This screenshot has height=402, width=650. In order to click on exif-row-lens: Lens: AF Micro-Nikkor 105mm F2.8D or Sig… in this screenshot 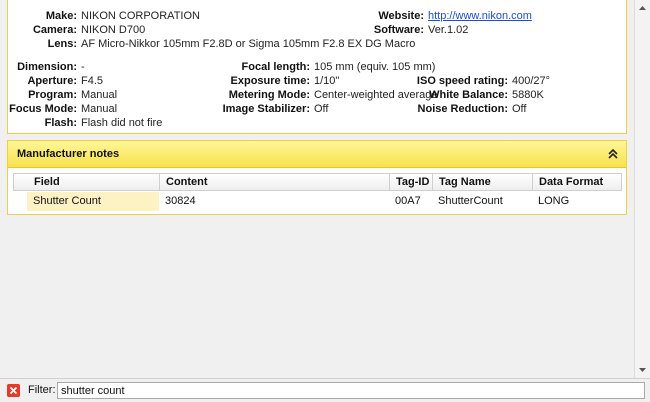, I will do `click(318, 44)`.